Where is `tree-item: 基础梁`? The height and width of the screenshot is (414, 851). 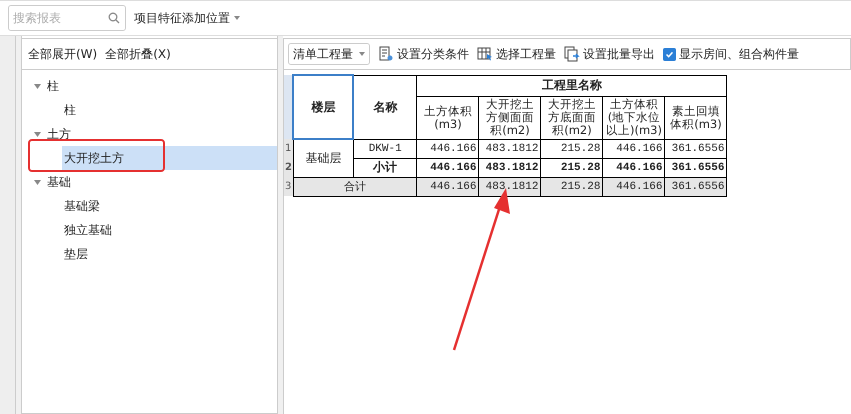 tree-item: 基础梁 is located at coordinates (149, 206).